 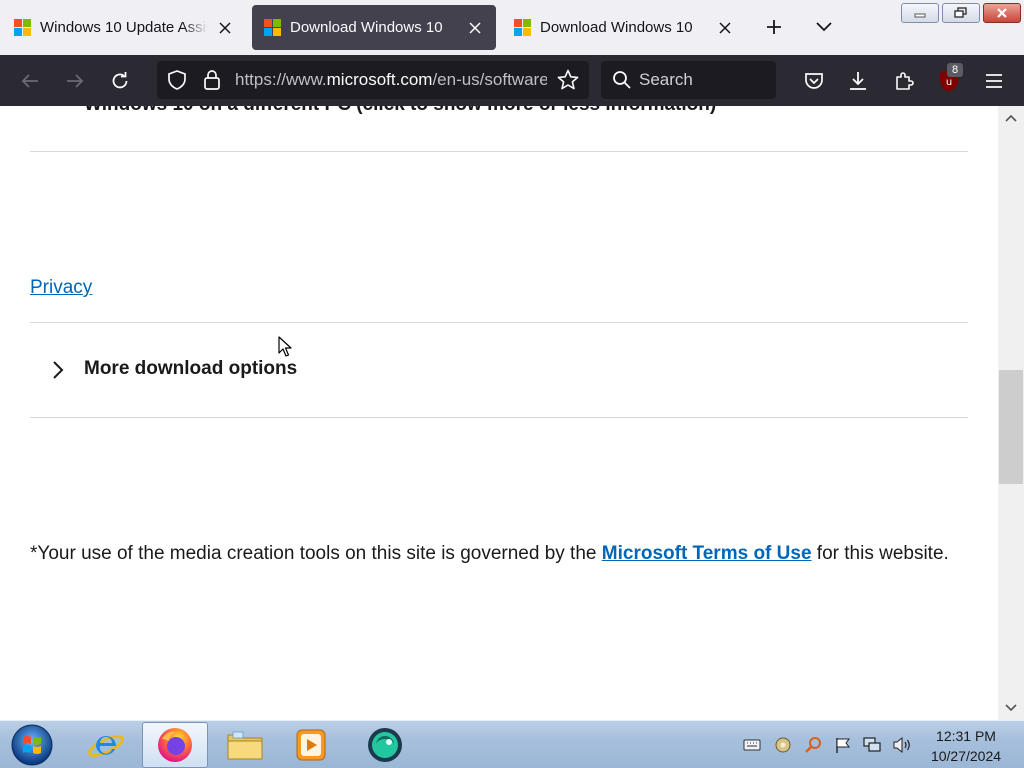 I want to click on keyboard-icon, so click(x=752, y=745).